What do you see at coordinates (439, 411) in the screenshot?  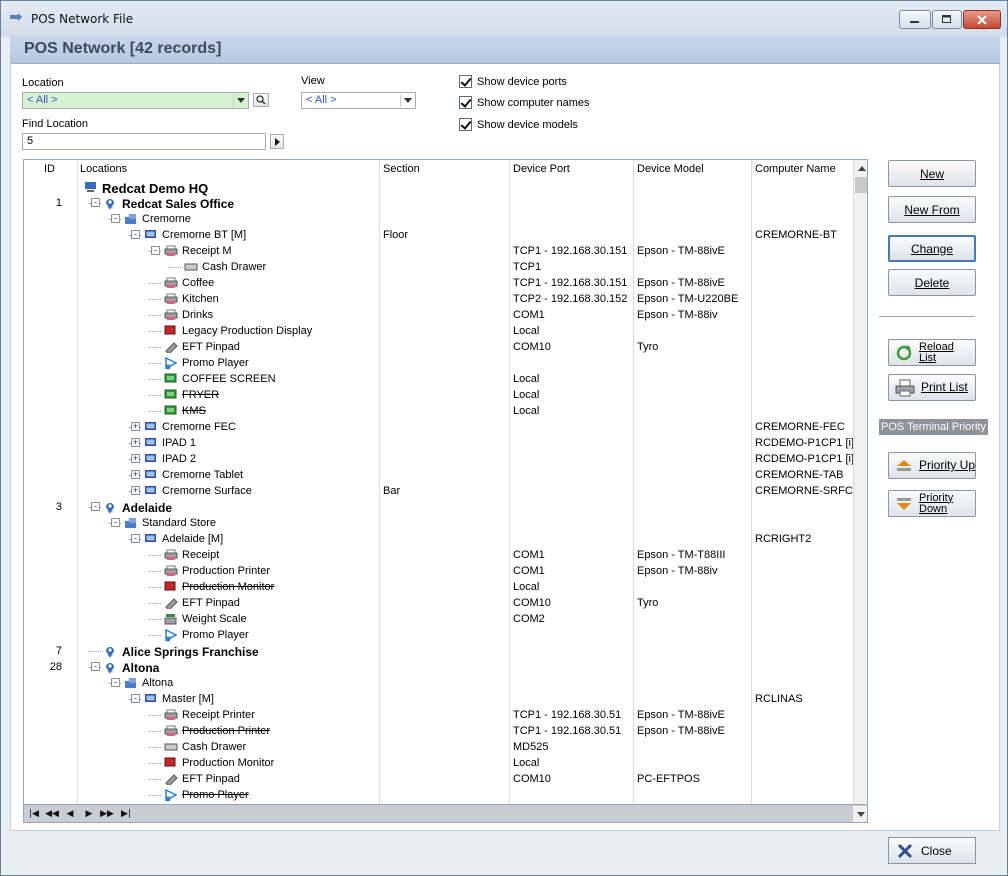 I see `table-row: KMS Local` at bounding box center [439, 411].